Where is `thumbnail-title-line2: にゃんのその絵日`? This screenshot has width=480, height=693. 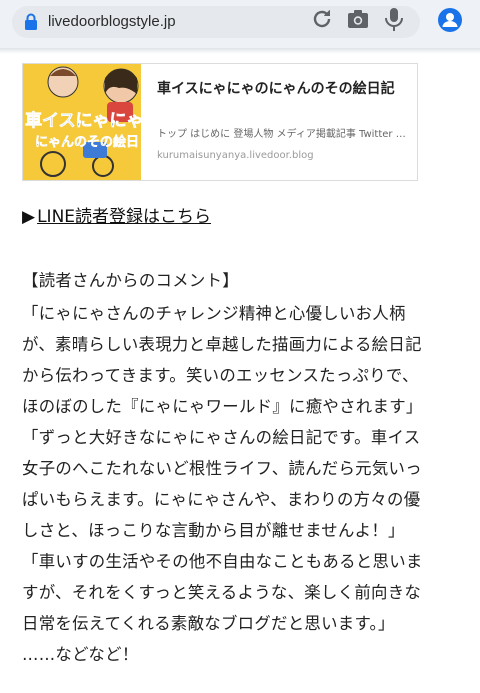 thumbnail-title-line2: にゃんのその絵日 is located at coordinates (87, 142).